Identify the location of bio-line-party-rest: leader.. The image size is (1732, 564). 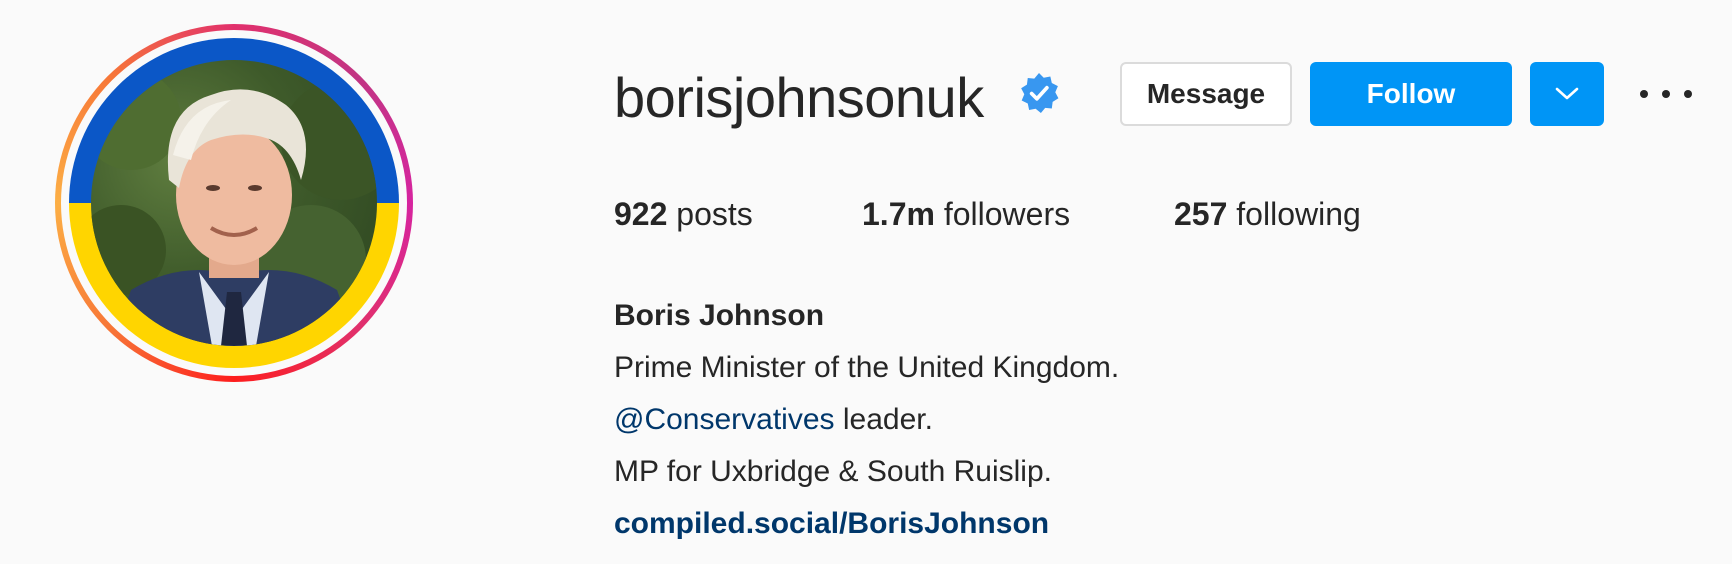
(883, 419).